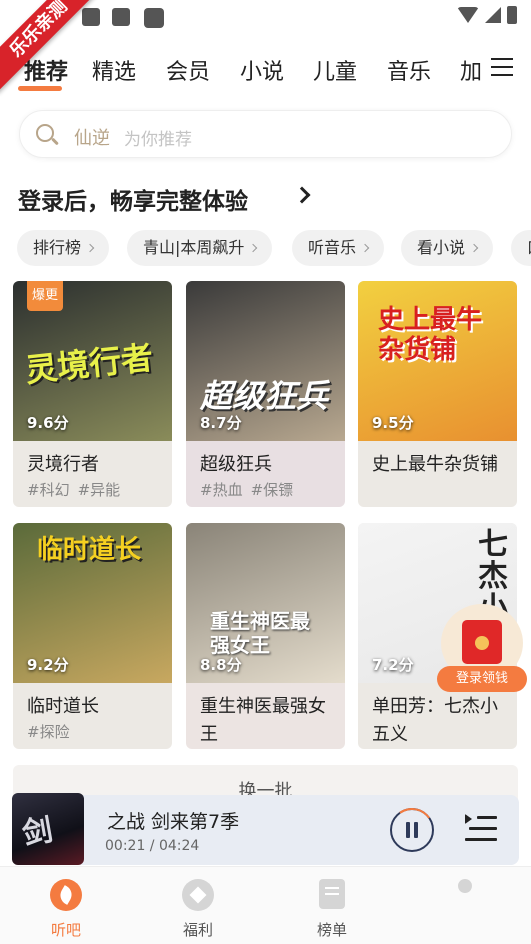  Describe the element at coordinates (471, 70) in the screenshot. I see `tab-more: 加` at that location.